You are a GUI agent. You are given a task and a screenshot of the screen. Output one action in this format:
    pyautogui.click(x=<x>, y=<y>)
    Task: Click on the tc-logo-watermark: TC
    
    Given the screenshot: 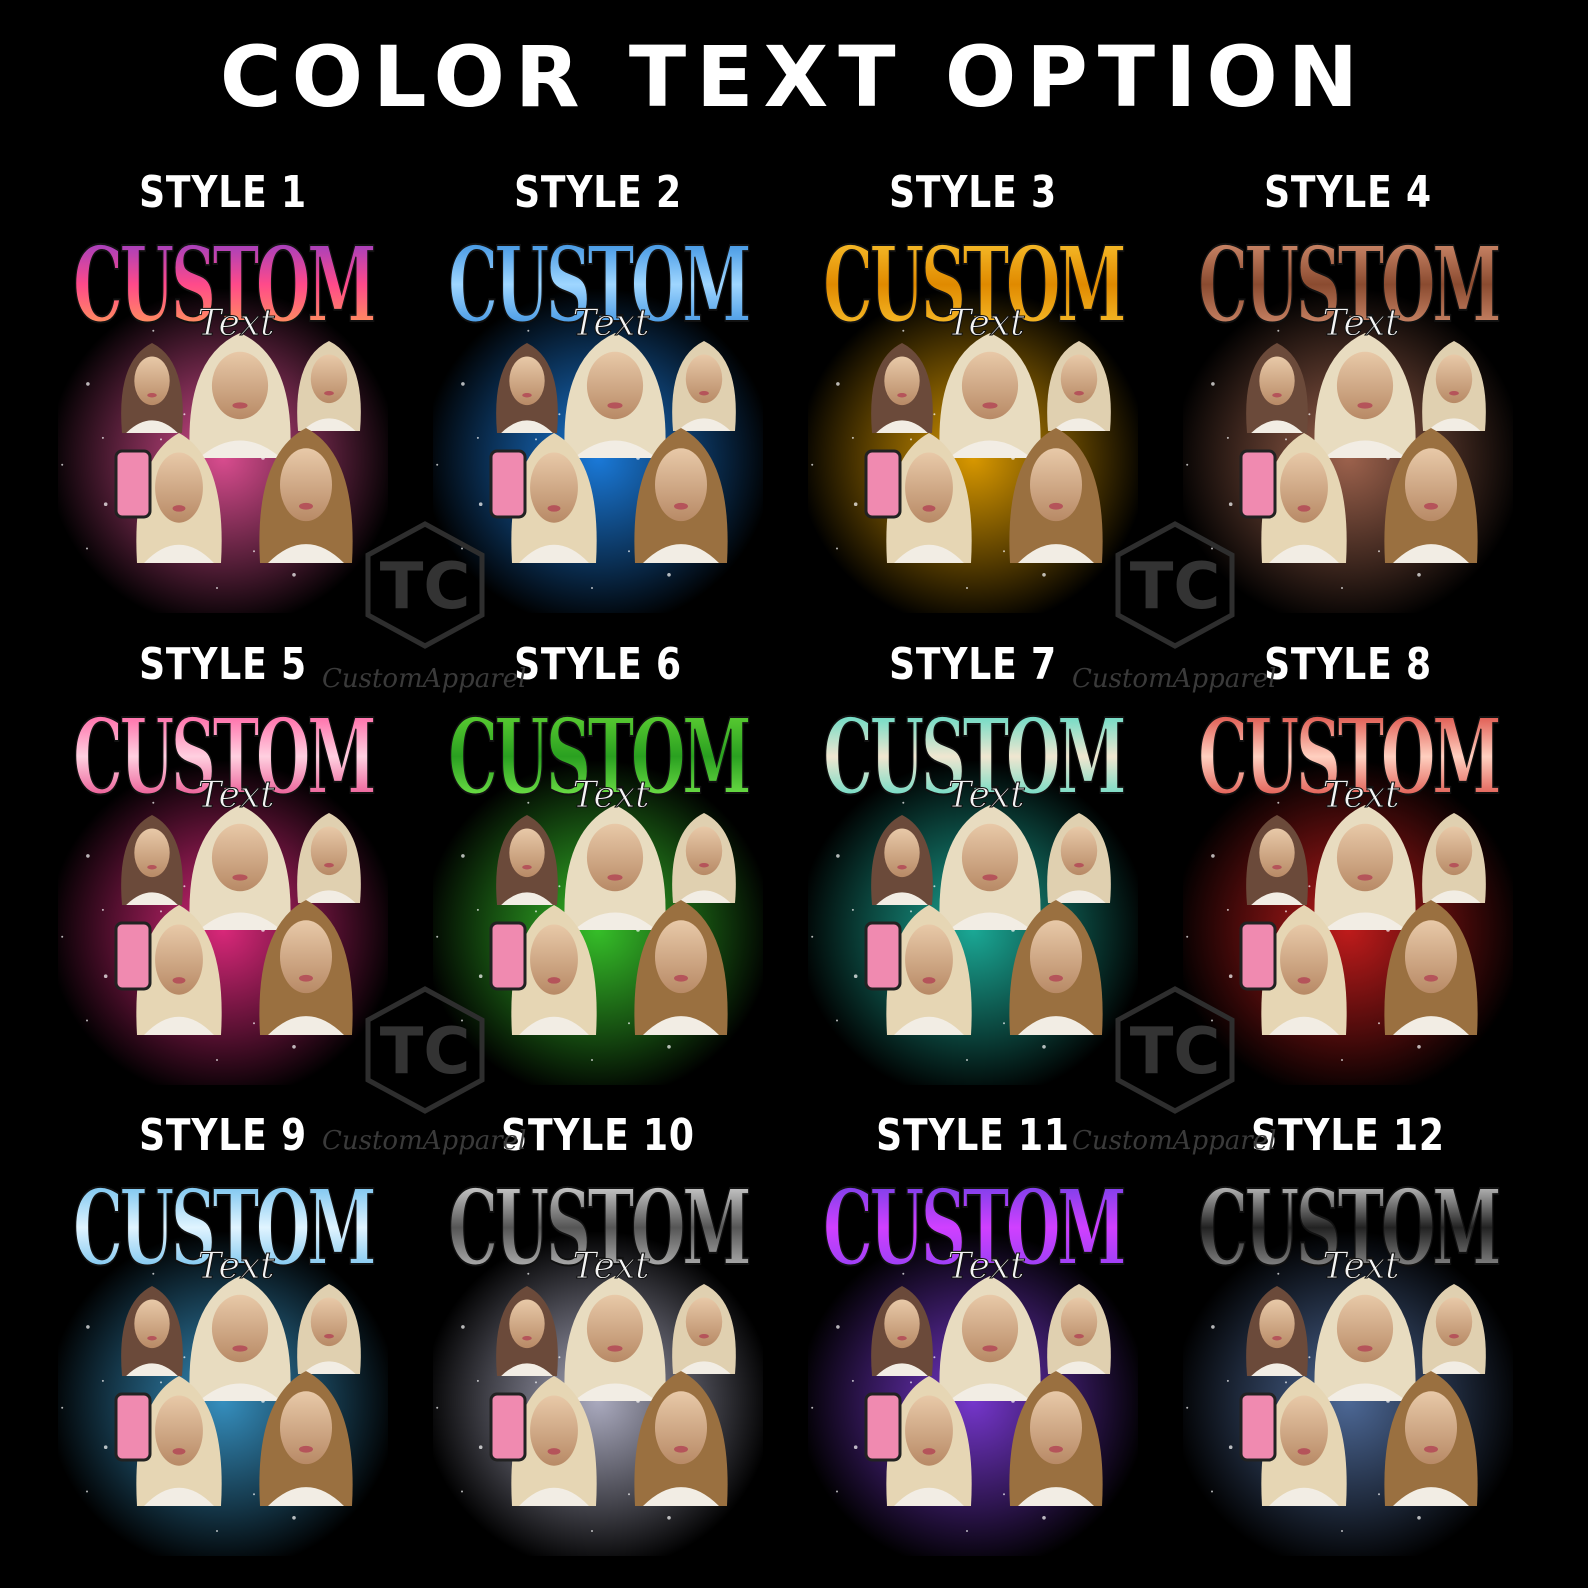 What is the action you would take?
    pyautogui.click(x=425, y=585)
    